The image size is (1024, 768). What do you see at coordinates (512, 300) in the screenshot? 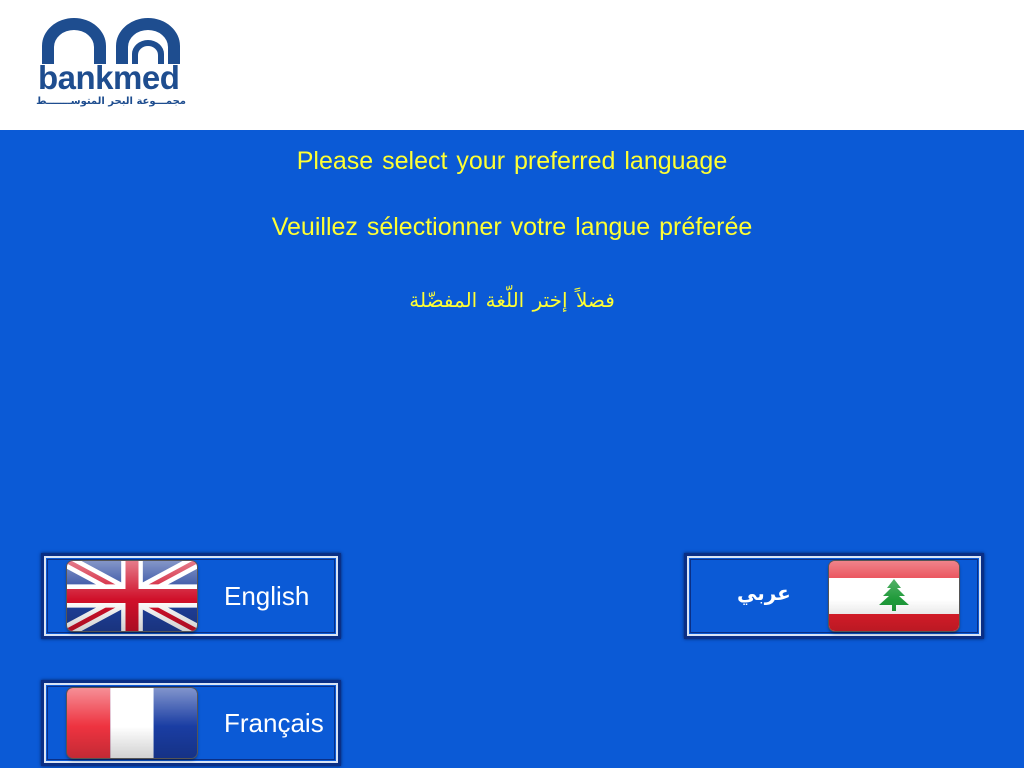
I see `prompt-arabic: فضلاً إختر اللّغة المفضّلة` at bounding box center [512, 300].